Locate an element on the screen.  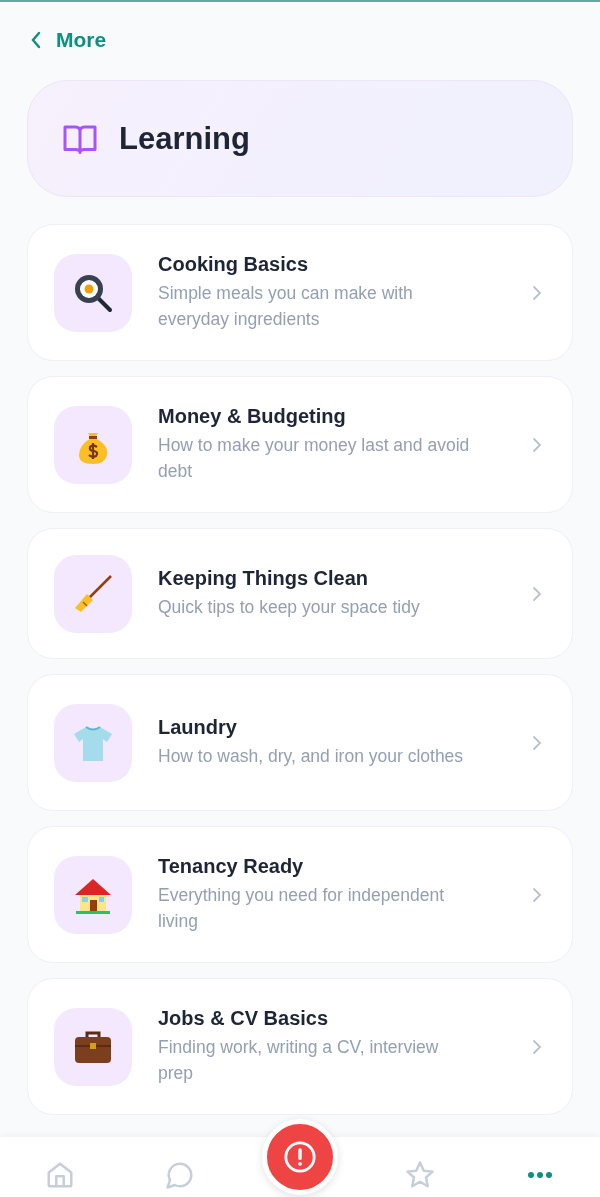
nav-tab is located at coordinates (540, 1175).